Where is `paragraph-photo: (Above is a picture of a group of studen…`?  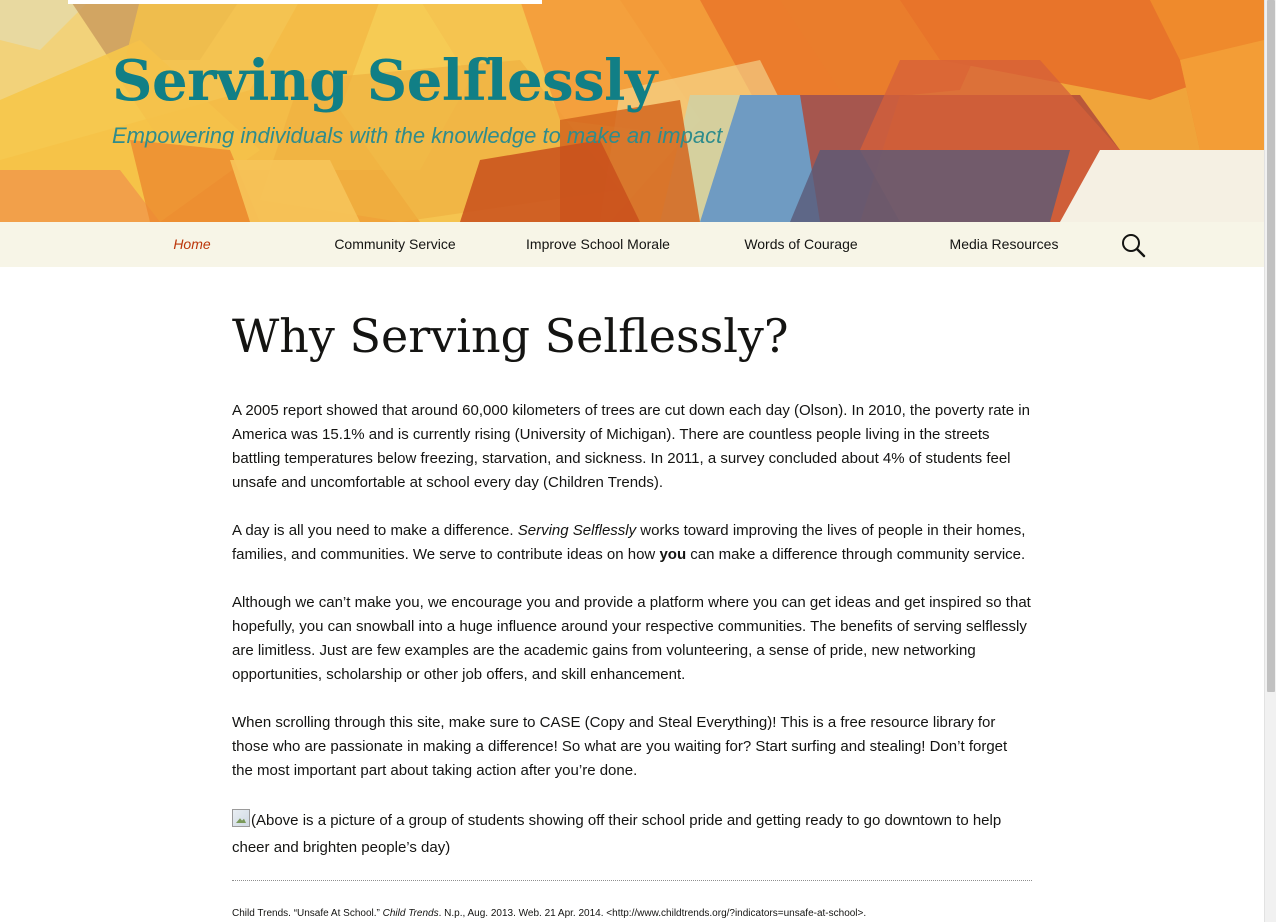
paragraph-photo: (Above is a picture of a group of studen… is located at coordinates (632, 834).